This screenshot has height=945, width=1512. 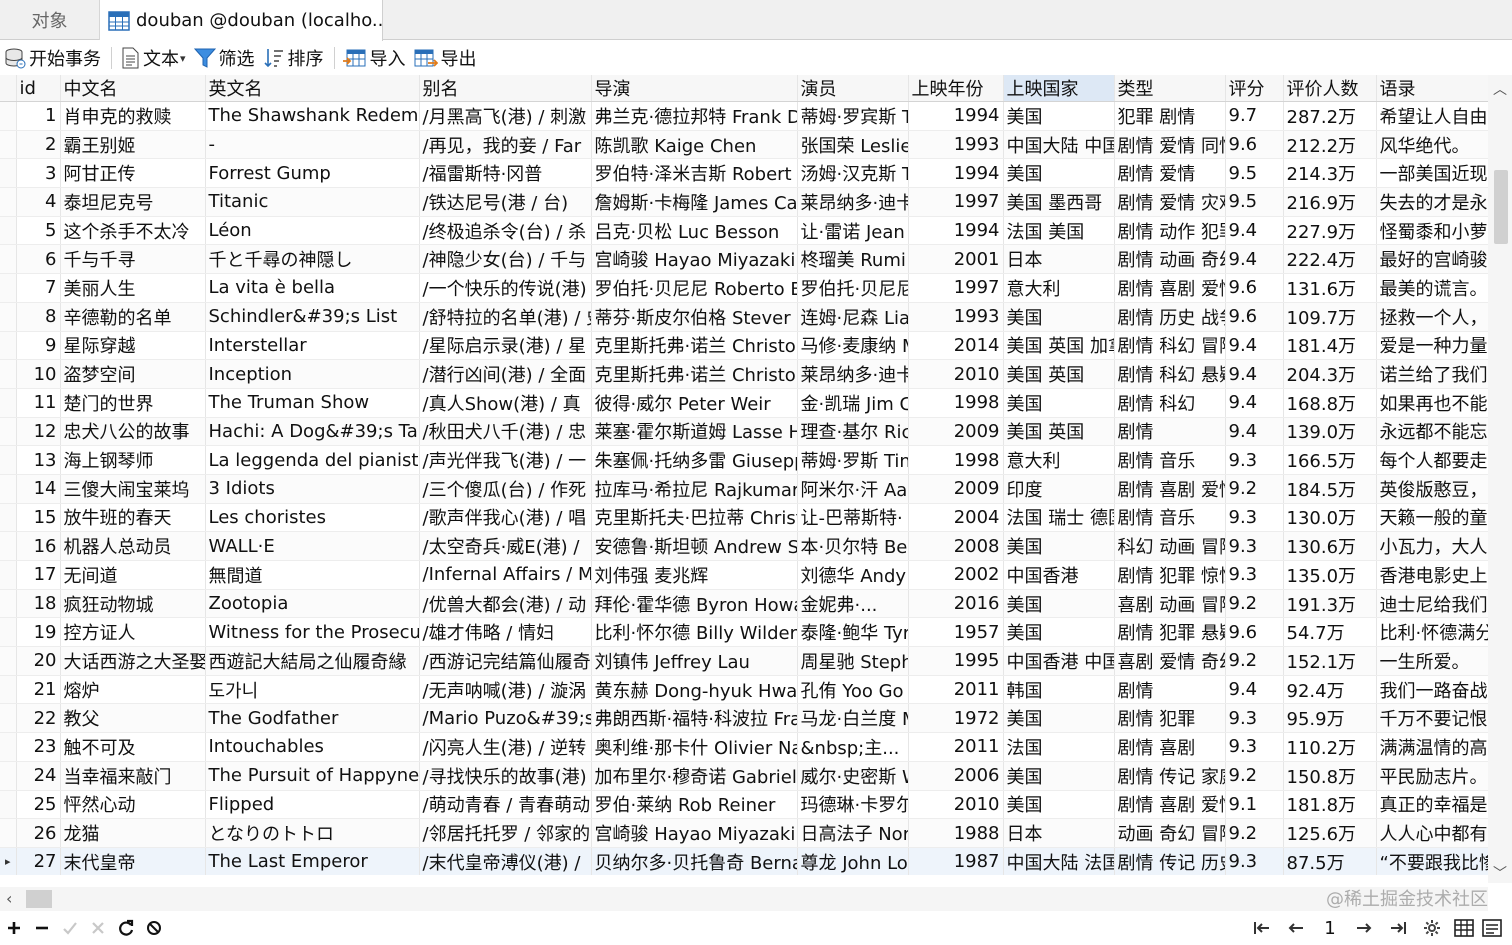 What do you see at coordinates (1330, 718) in the screenshot?
I see `cell-rating-count: 95.9万` at bounding box center [1330, 718].